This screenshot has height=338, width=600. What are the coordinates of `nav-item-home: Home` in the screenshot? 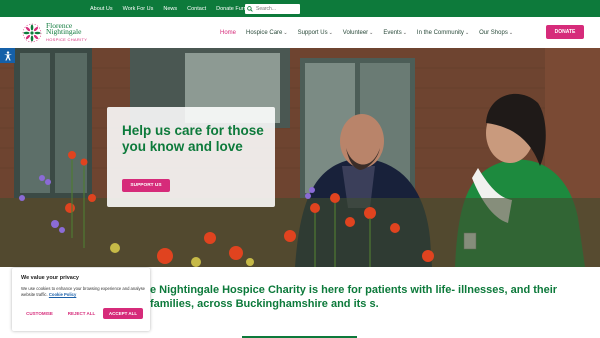 It's located at (228, 33).